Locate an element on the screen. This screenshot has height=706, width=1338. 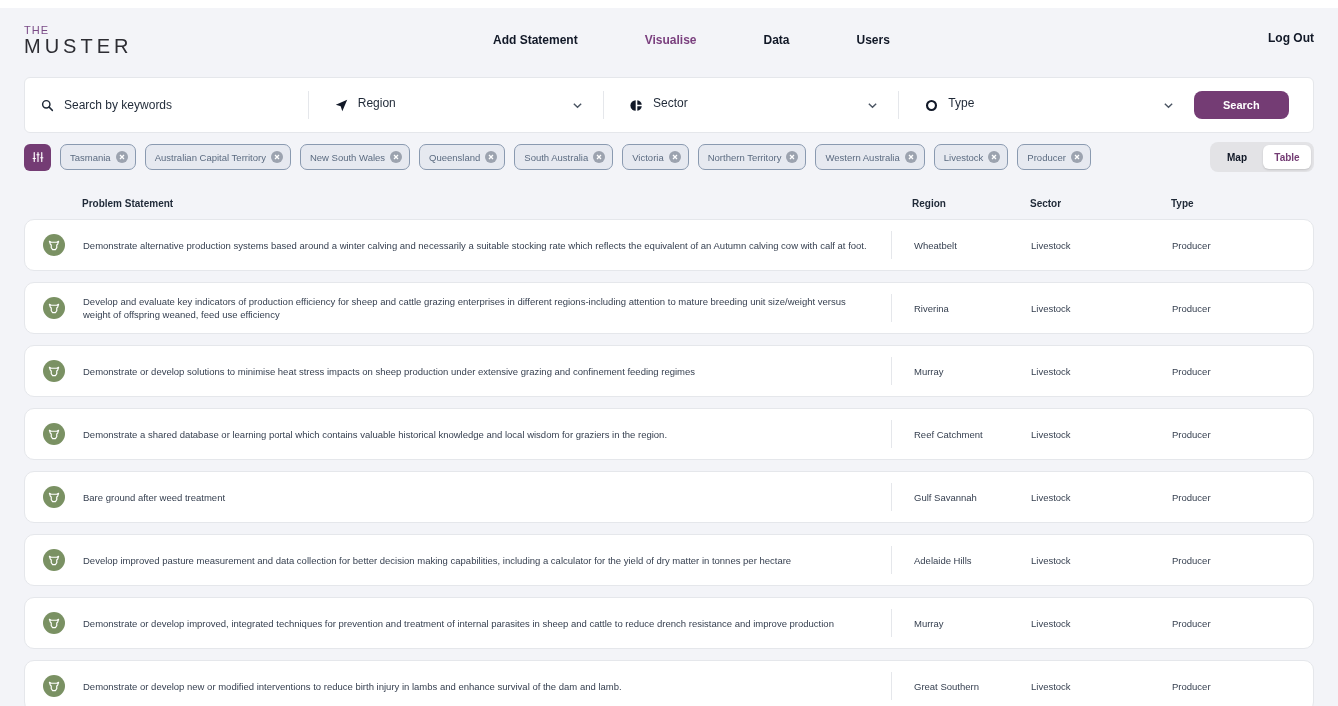
filter-chip: Northern Territory is located at coordinates (752, 157).